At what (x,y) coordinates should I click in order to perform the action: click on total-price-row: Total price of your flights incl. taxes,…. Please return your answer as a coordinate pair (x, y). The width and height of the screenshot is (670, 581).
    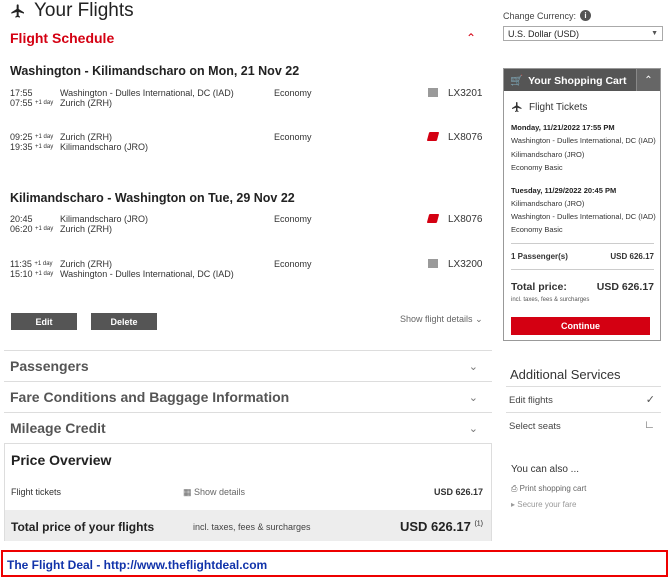
    Looking at the image, I should click on (248, 525).